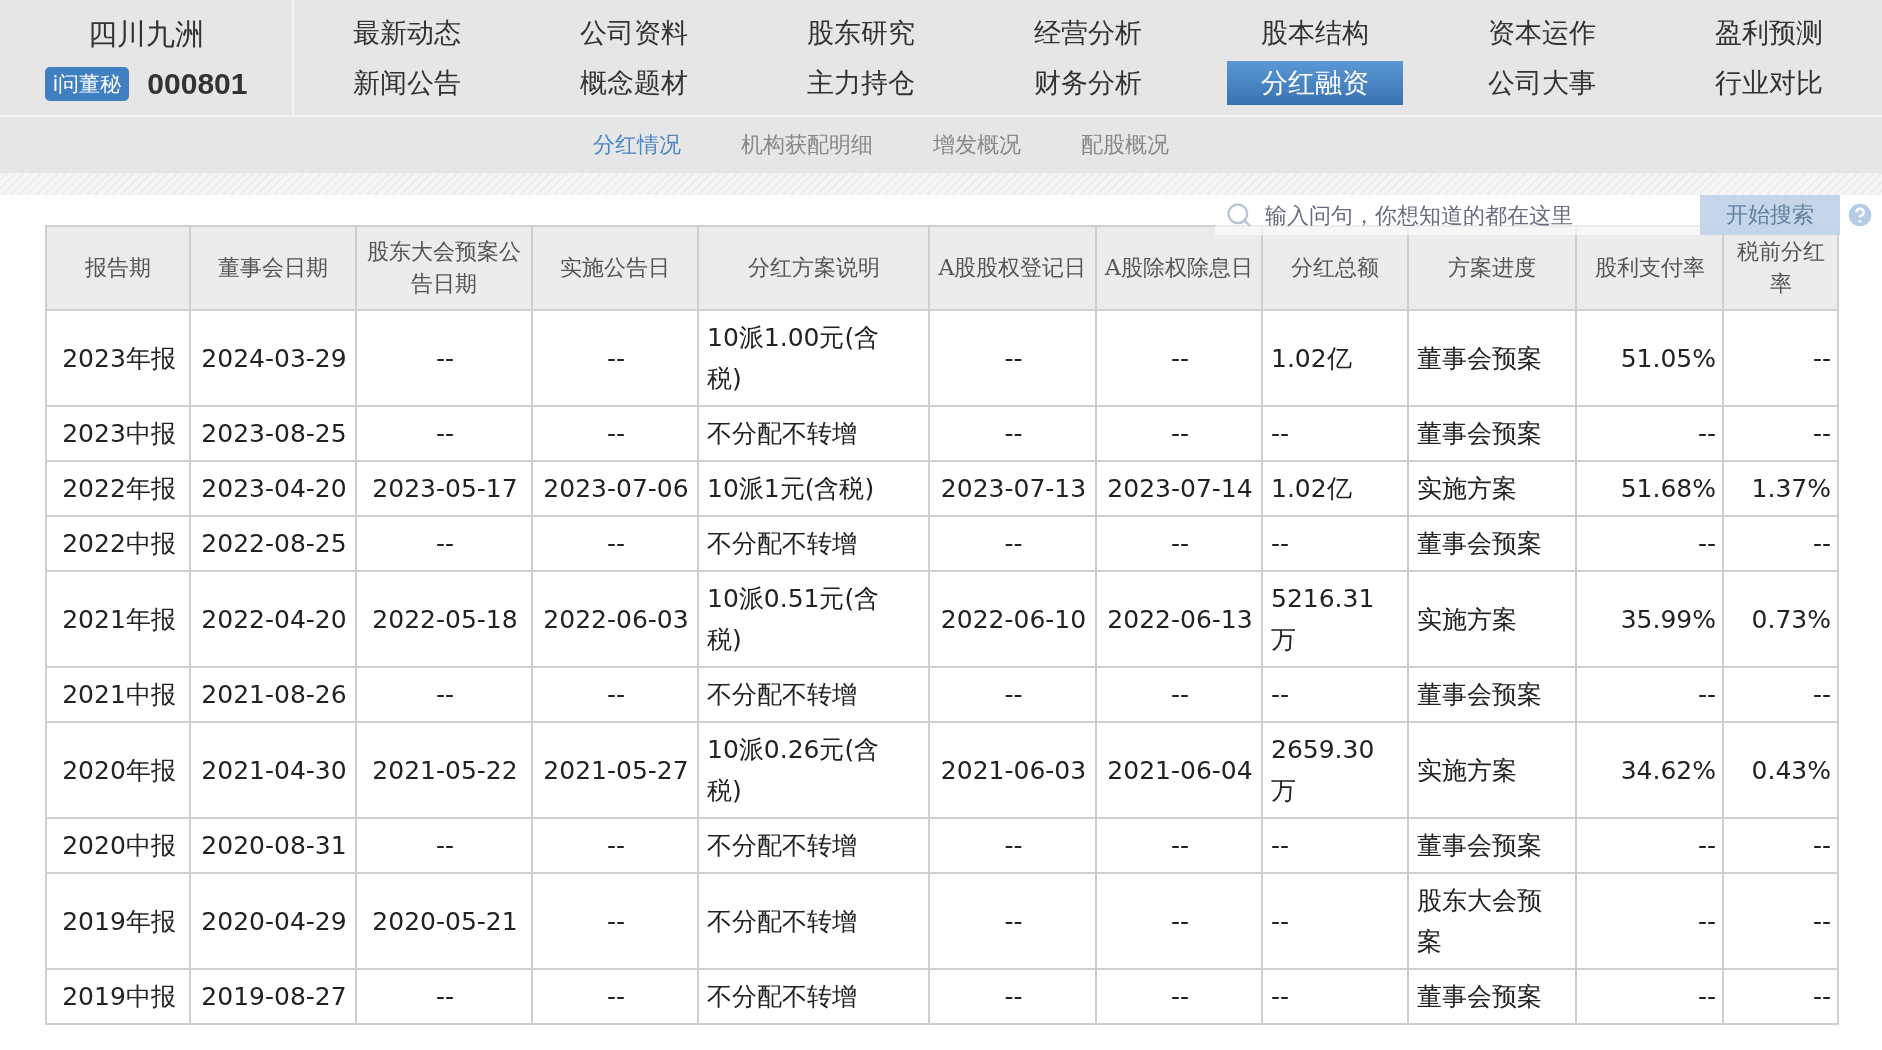 The width and height of the screenshot is (1882, 1050). Describe the element at coordinates (1649, 488) in the screenshot. I see `table-cell: 51.68%` at that location.